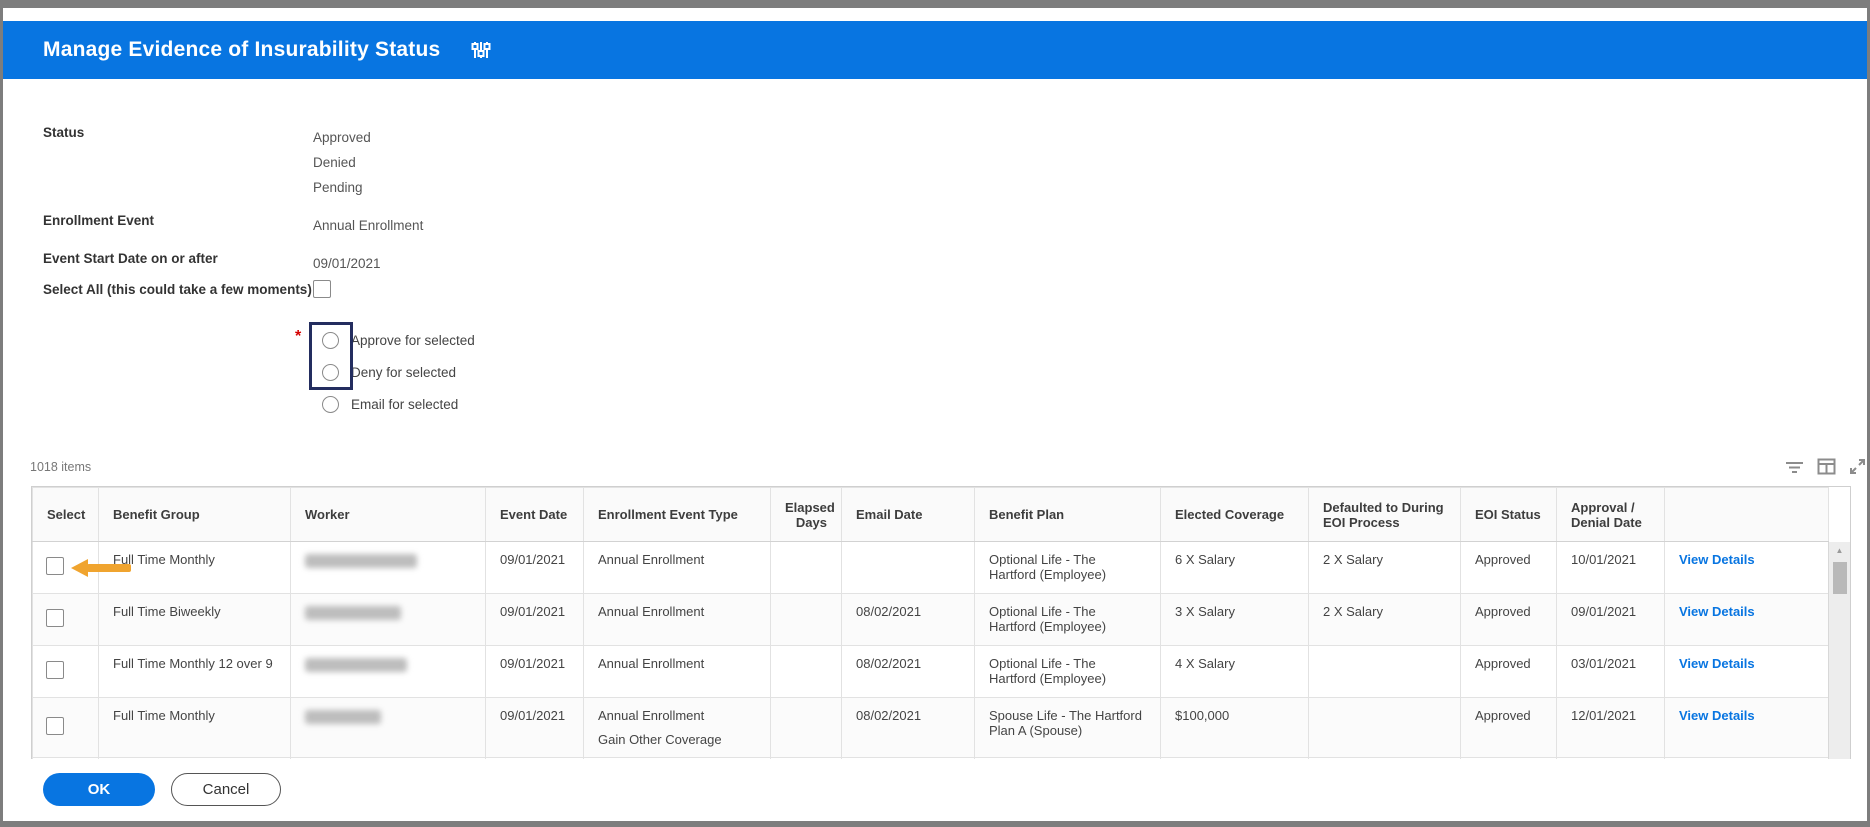  I want to click on grid-icon, so click(1826, 469).